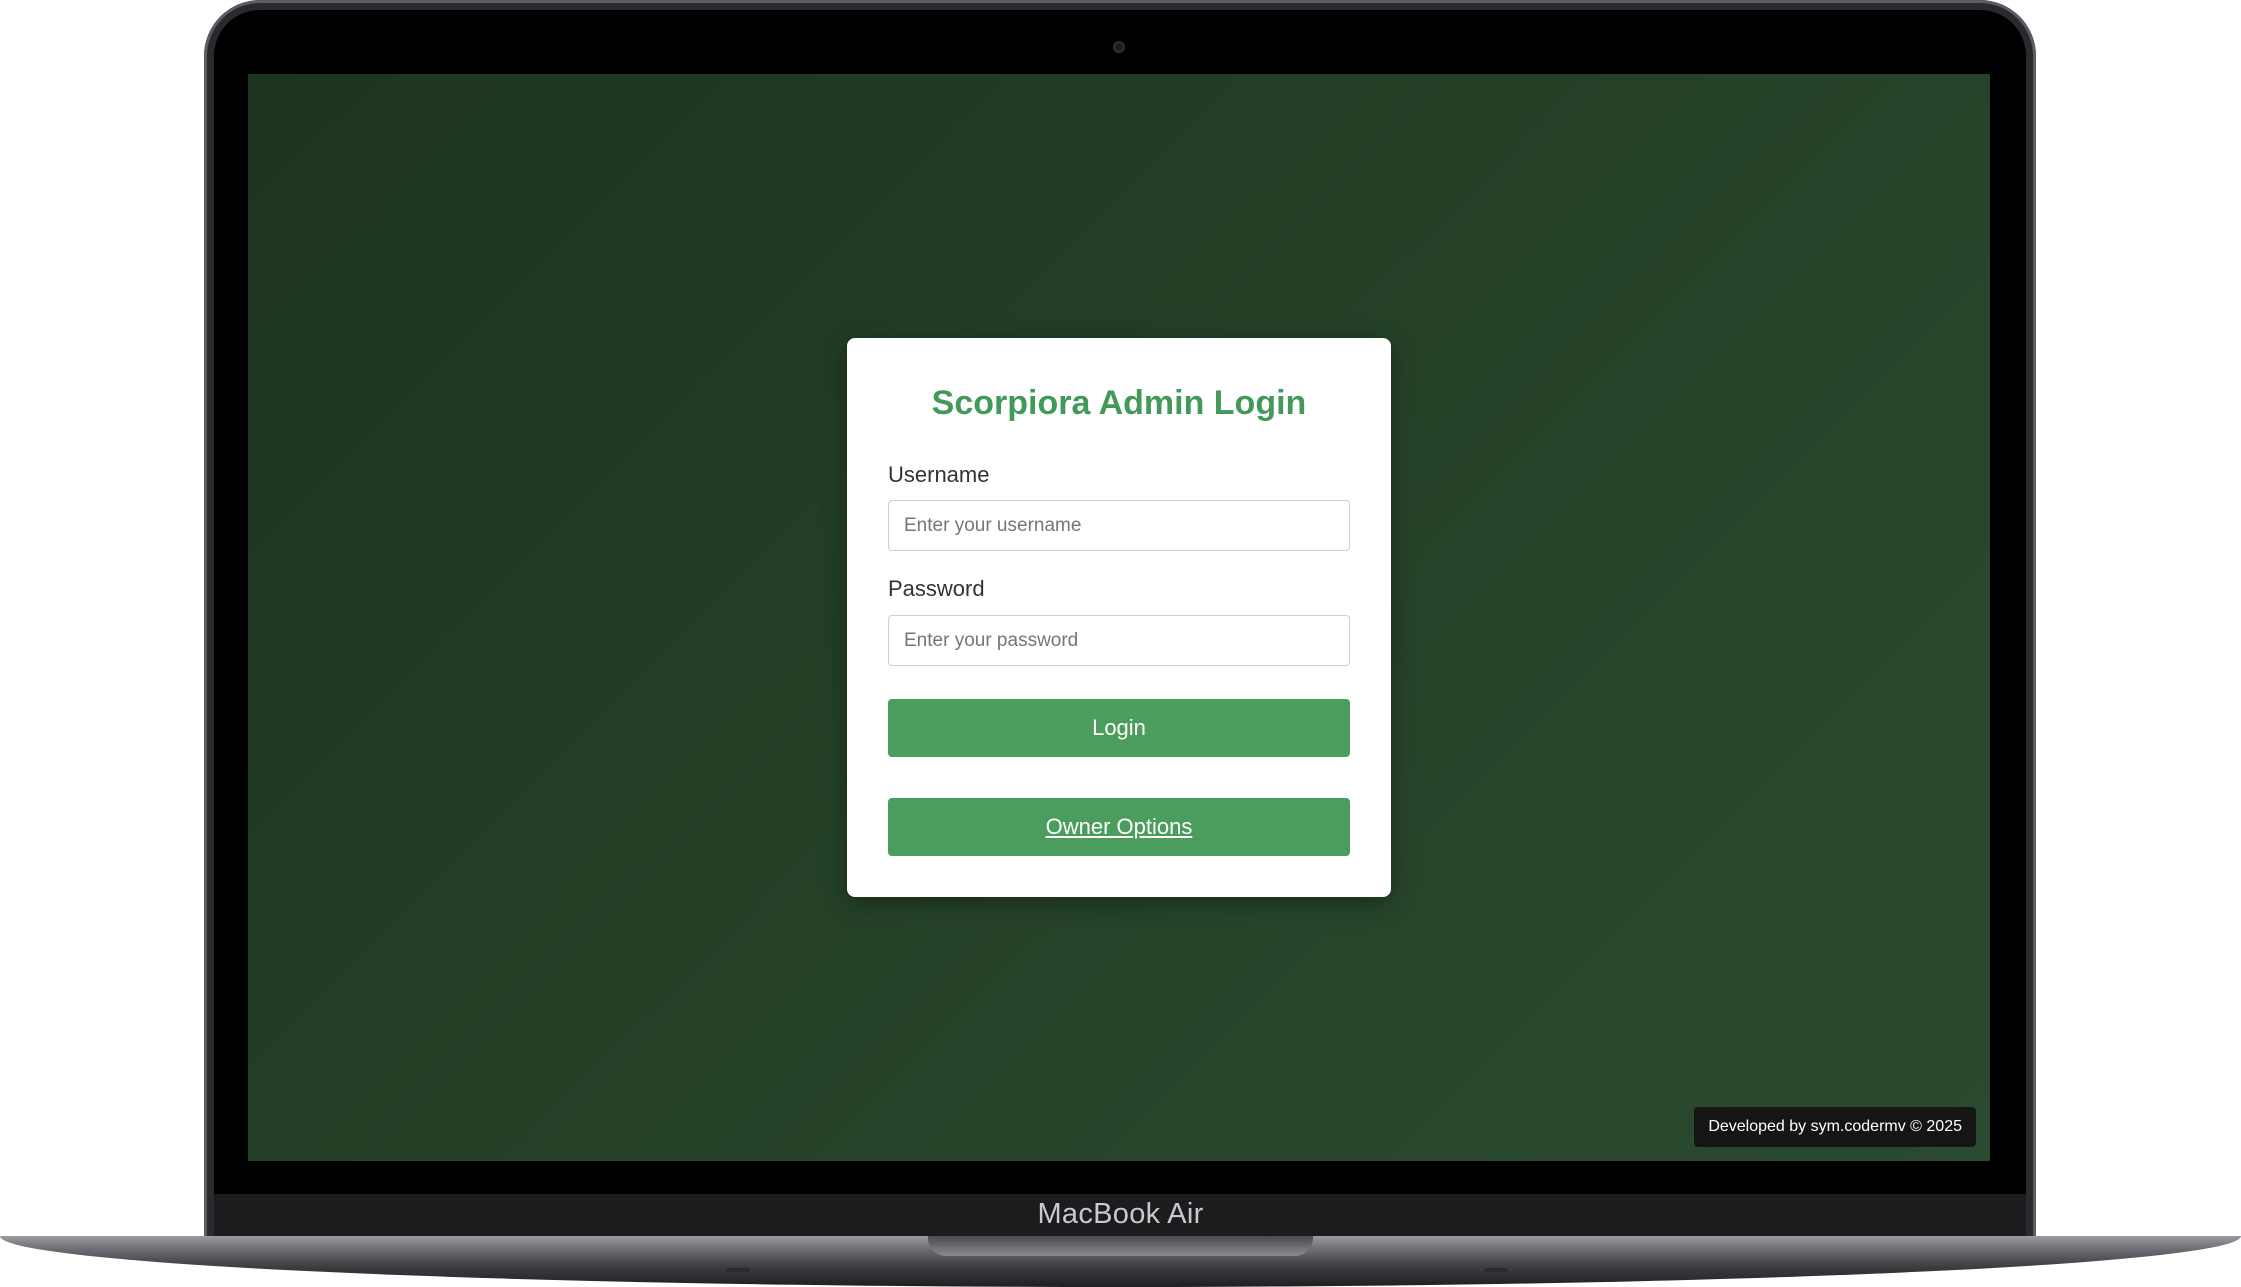  I want to click on device-model-label: MacBook Air, so click(1120, 1214).